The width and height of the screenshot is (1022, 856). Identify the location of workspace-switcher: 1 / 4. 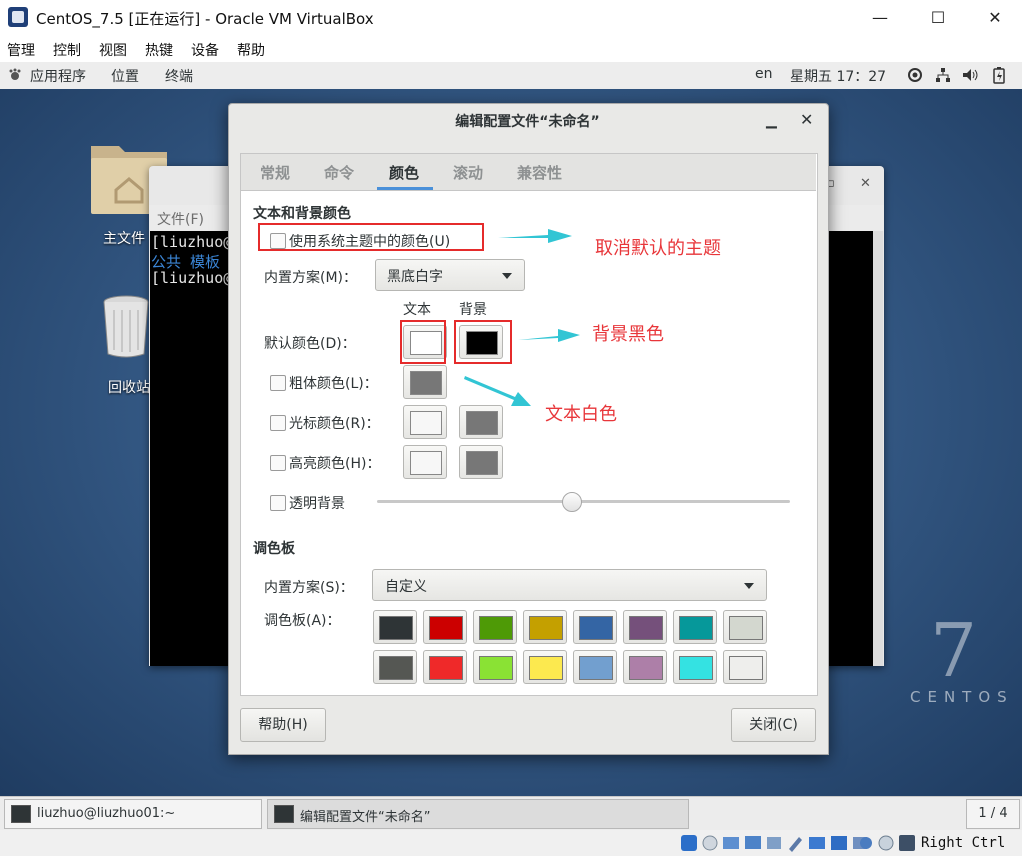
(993, 814).